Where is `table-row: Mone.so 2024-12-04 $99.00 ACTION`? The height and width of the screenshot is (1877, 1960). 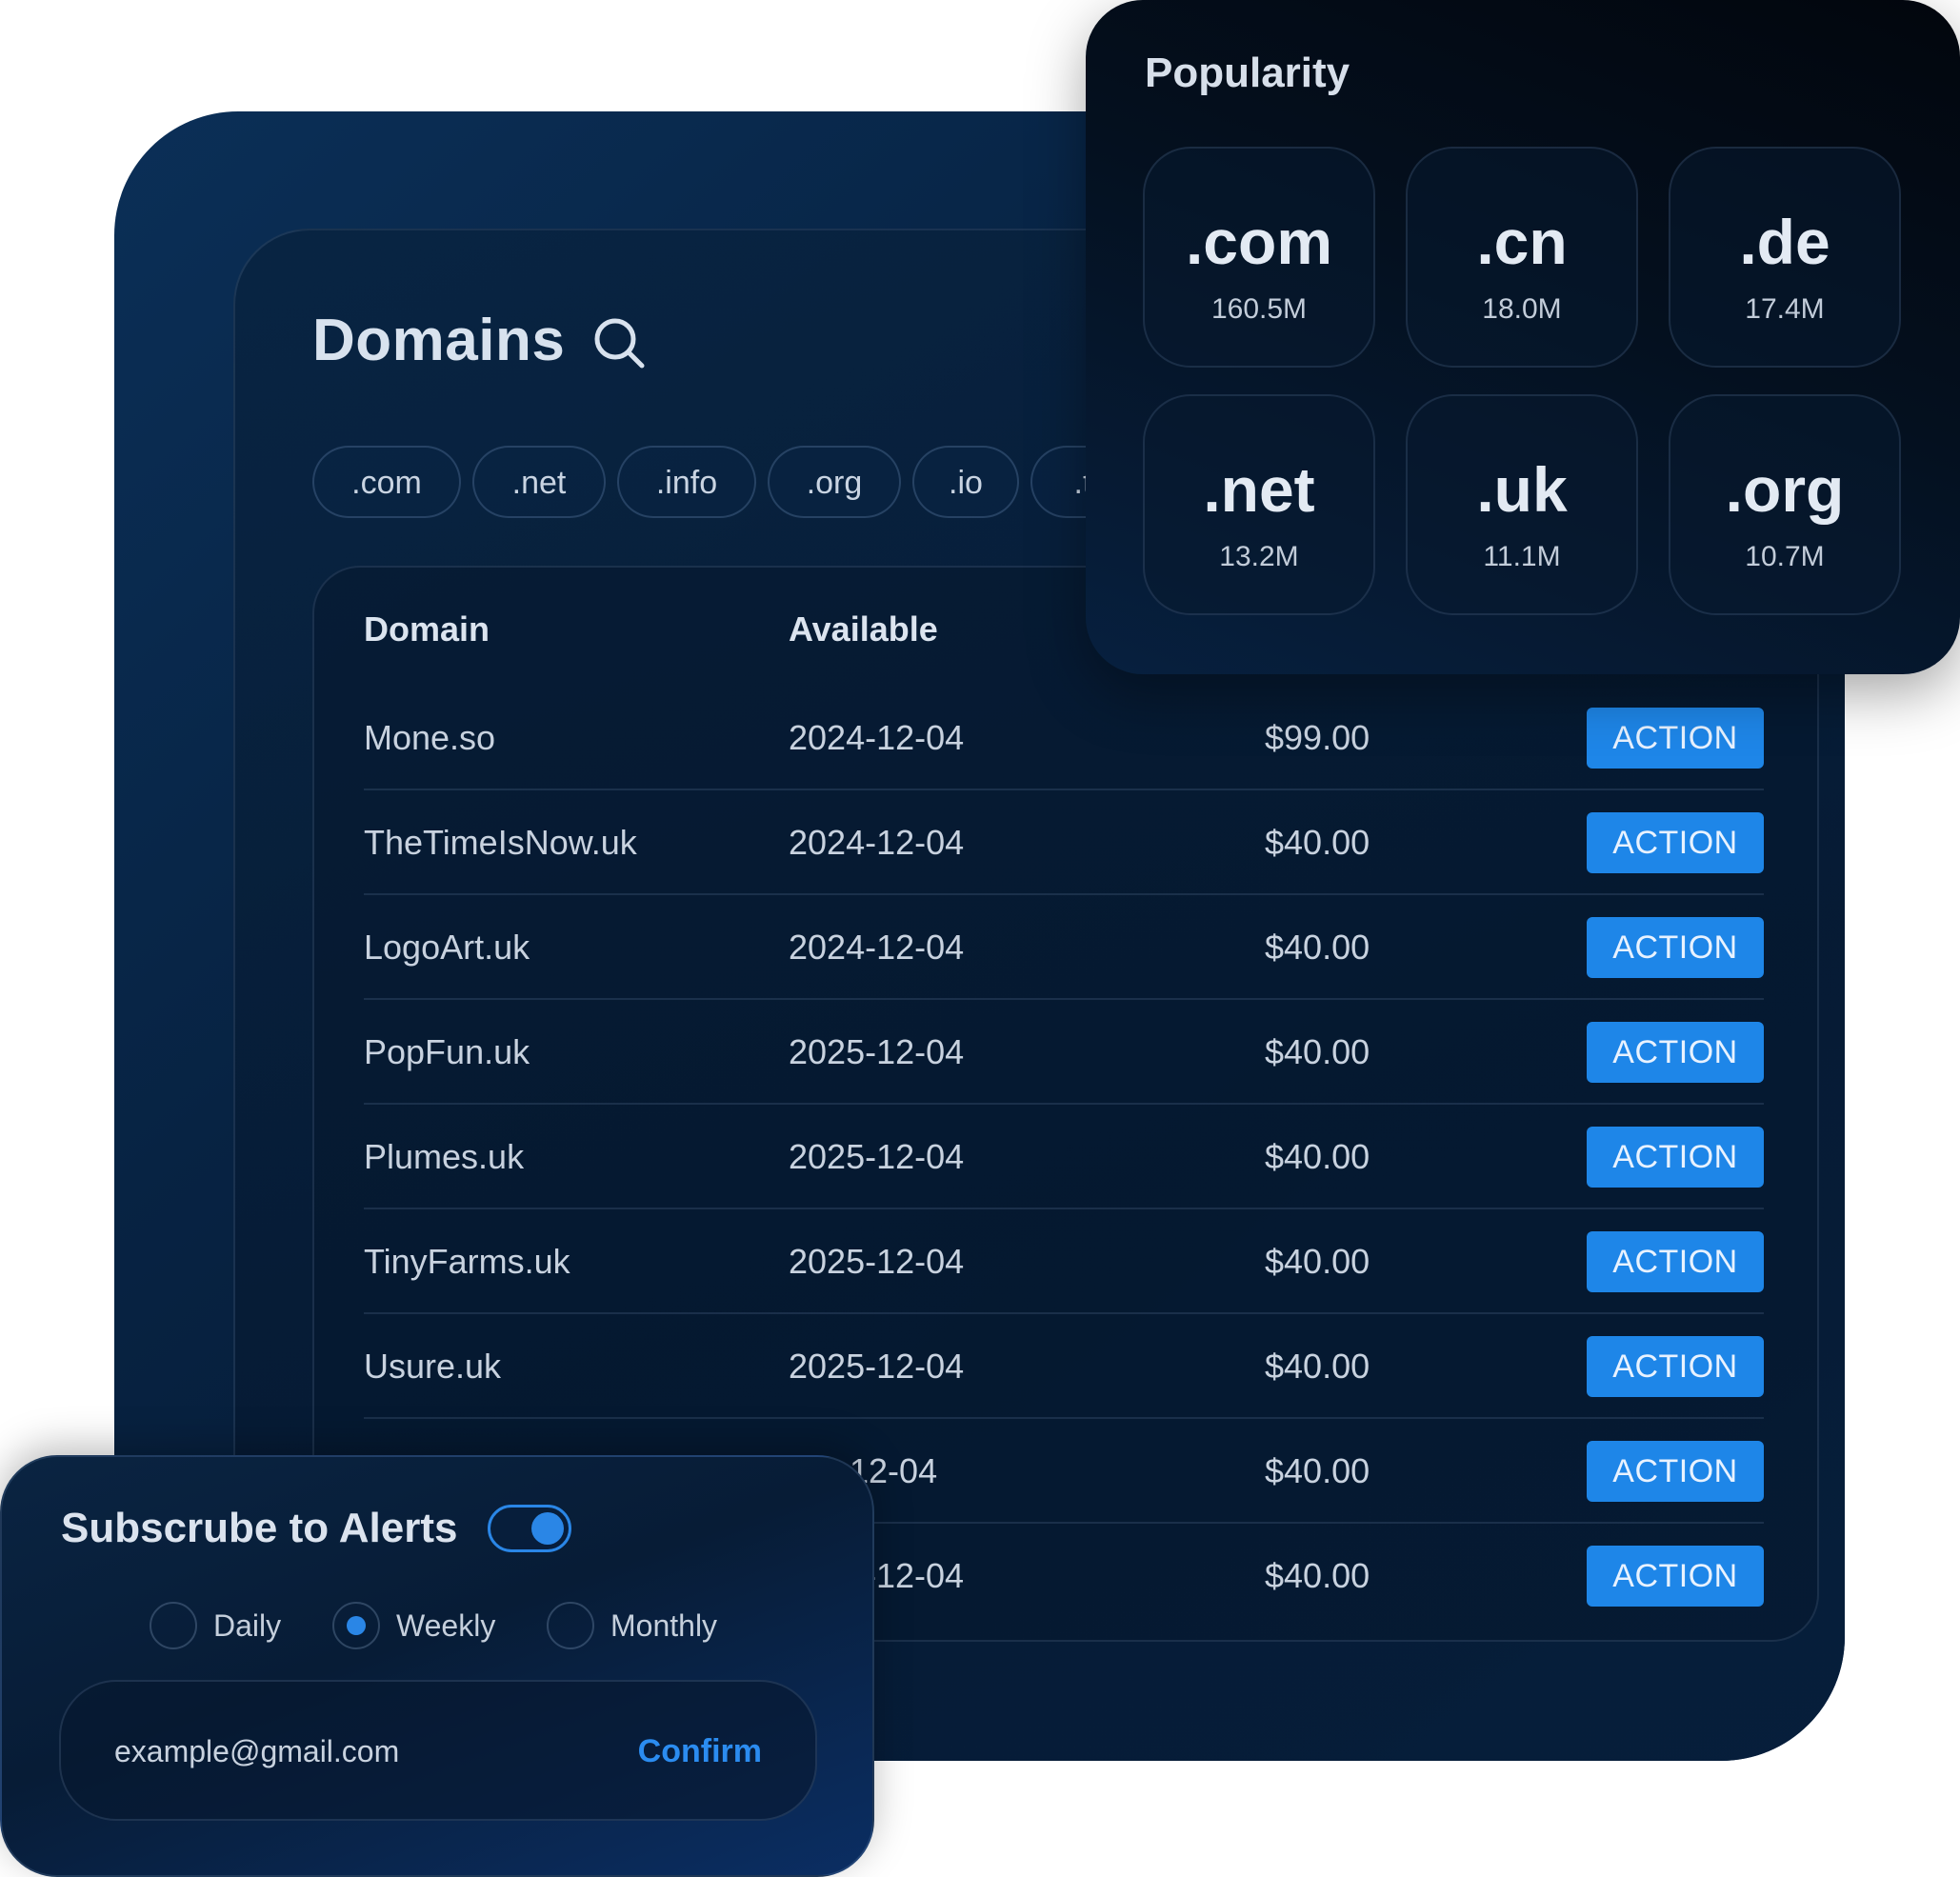
table-row: Mone.so 2024-12-04 $99.00 ACTION is located at coordinates (1064, 738).